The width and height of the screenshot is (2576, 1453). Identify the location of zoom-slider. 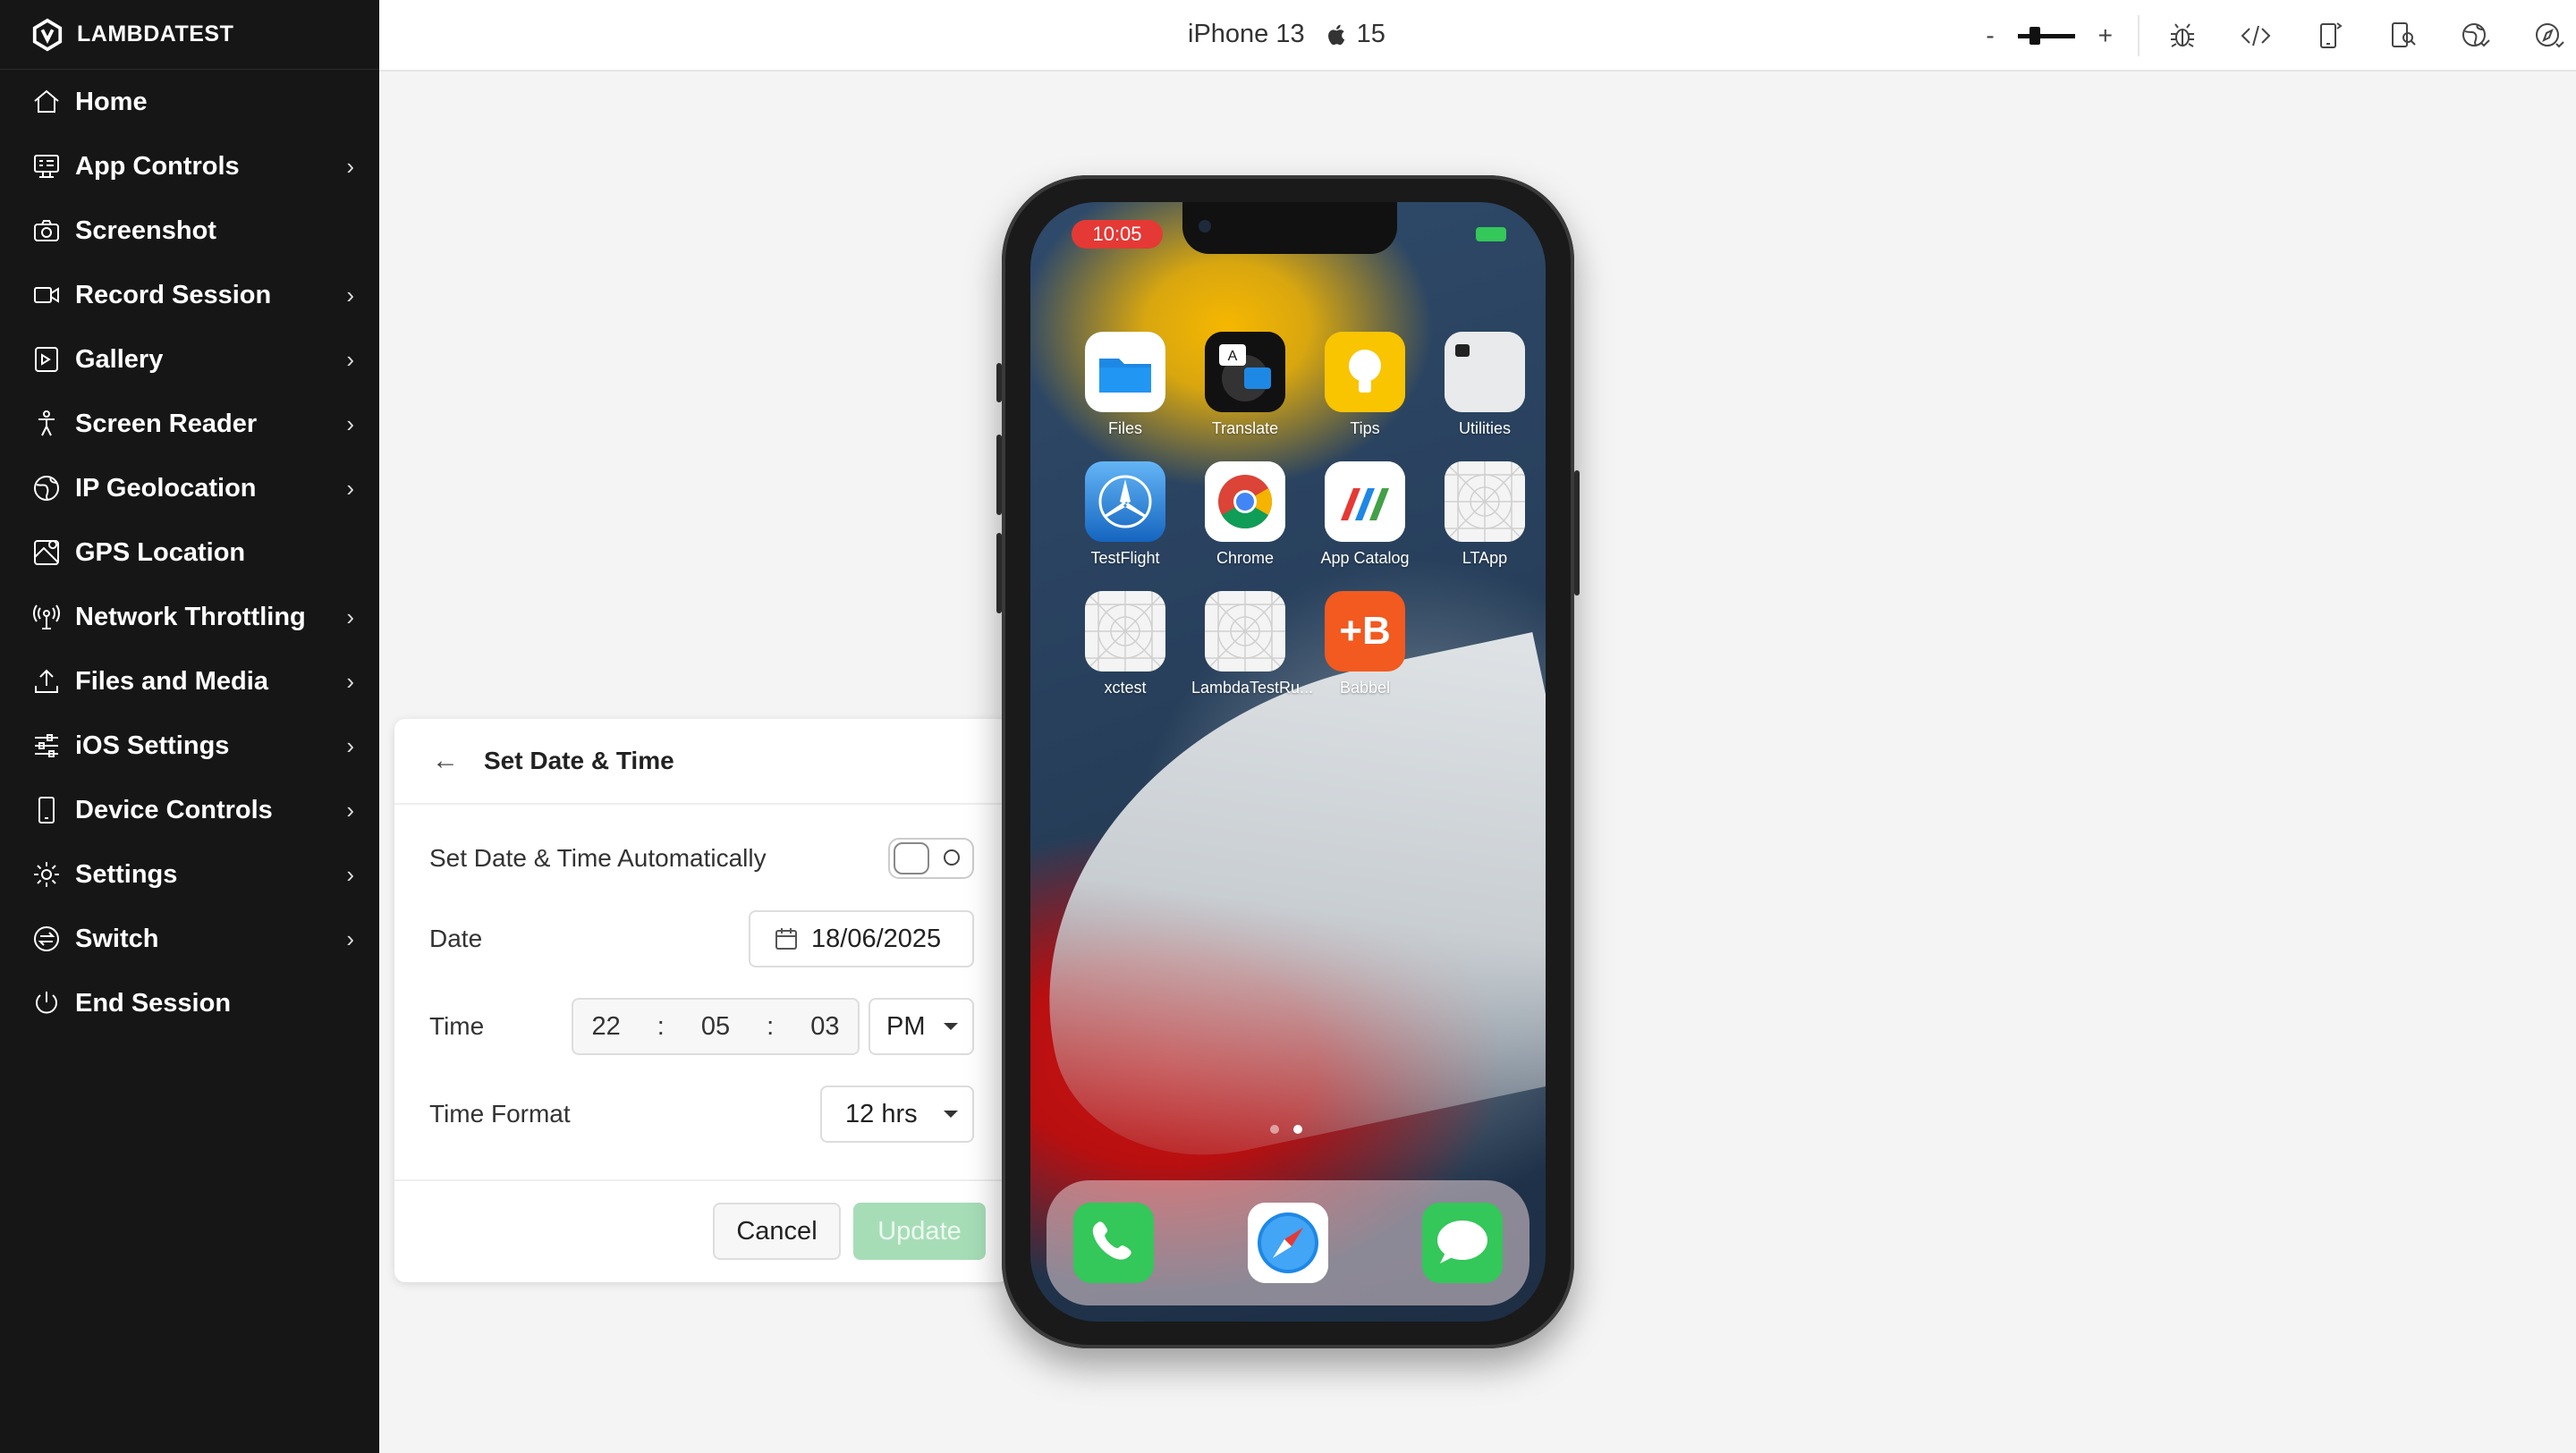
(2046, 35).